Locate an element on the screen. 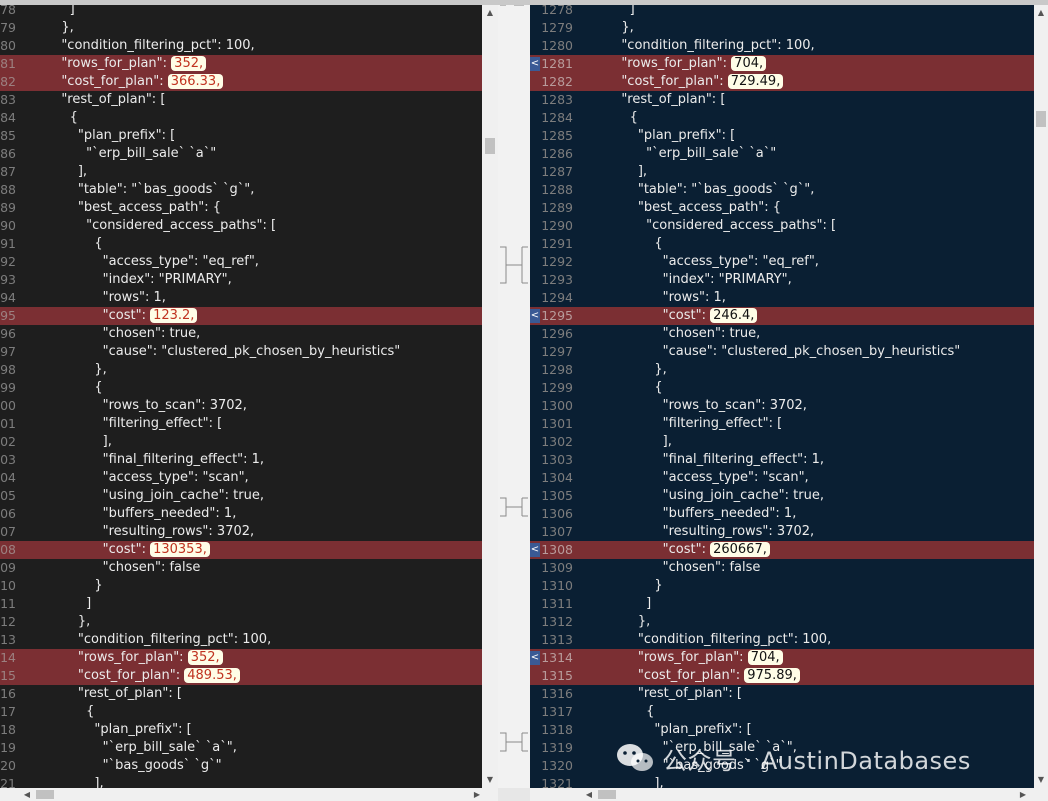  code-line: 09 "chosen": false is located at coordinates (241, 568).